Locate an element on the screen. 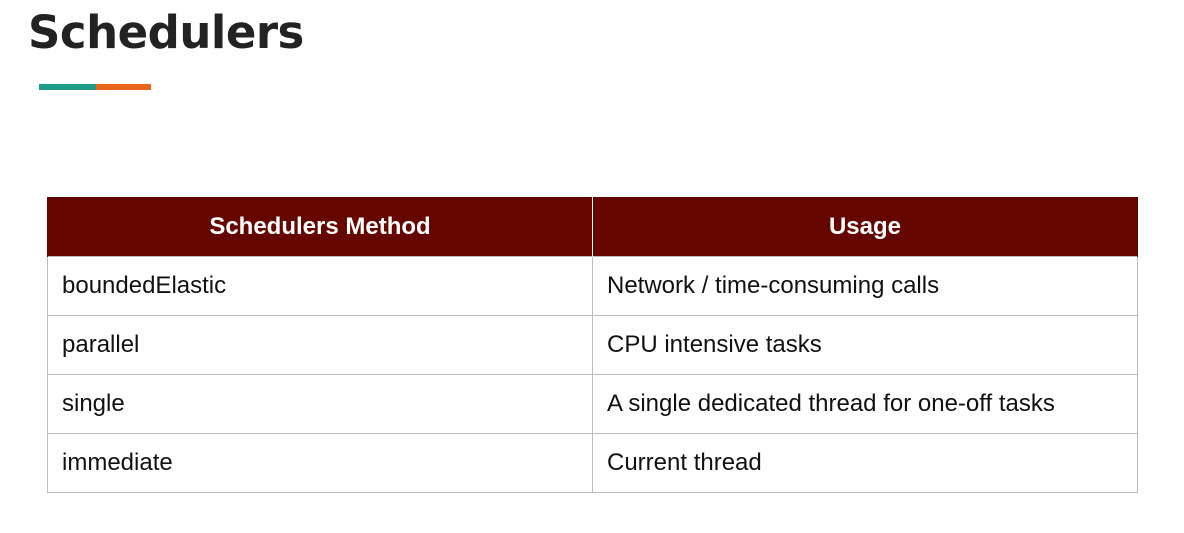  title-accent-bar is located at coordinates (95, 87).